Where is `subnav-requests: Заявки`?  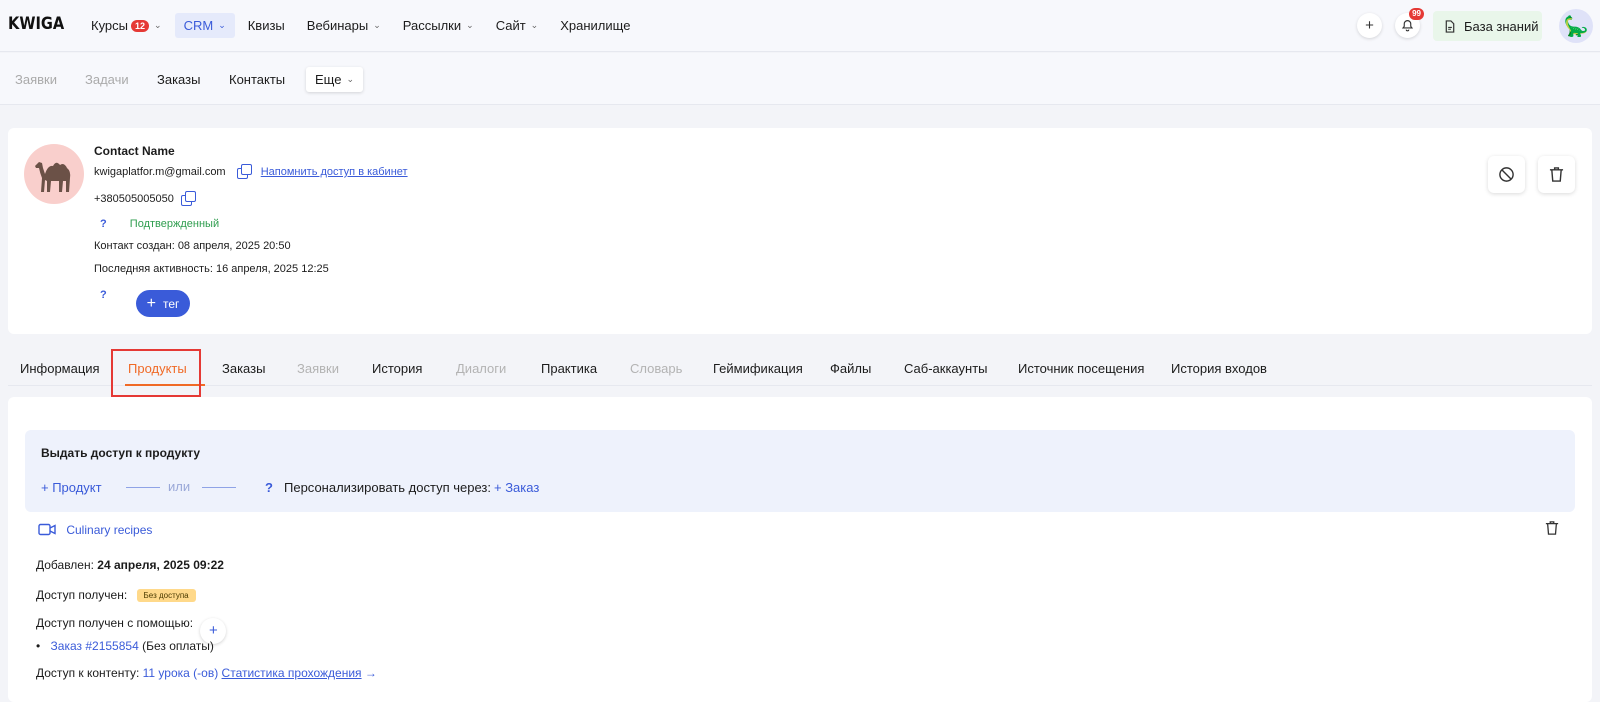
subnav-requests: Заявки is located at coordinates (36, 79).